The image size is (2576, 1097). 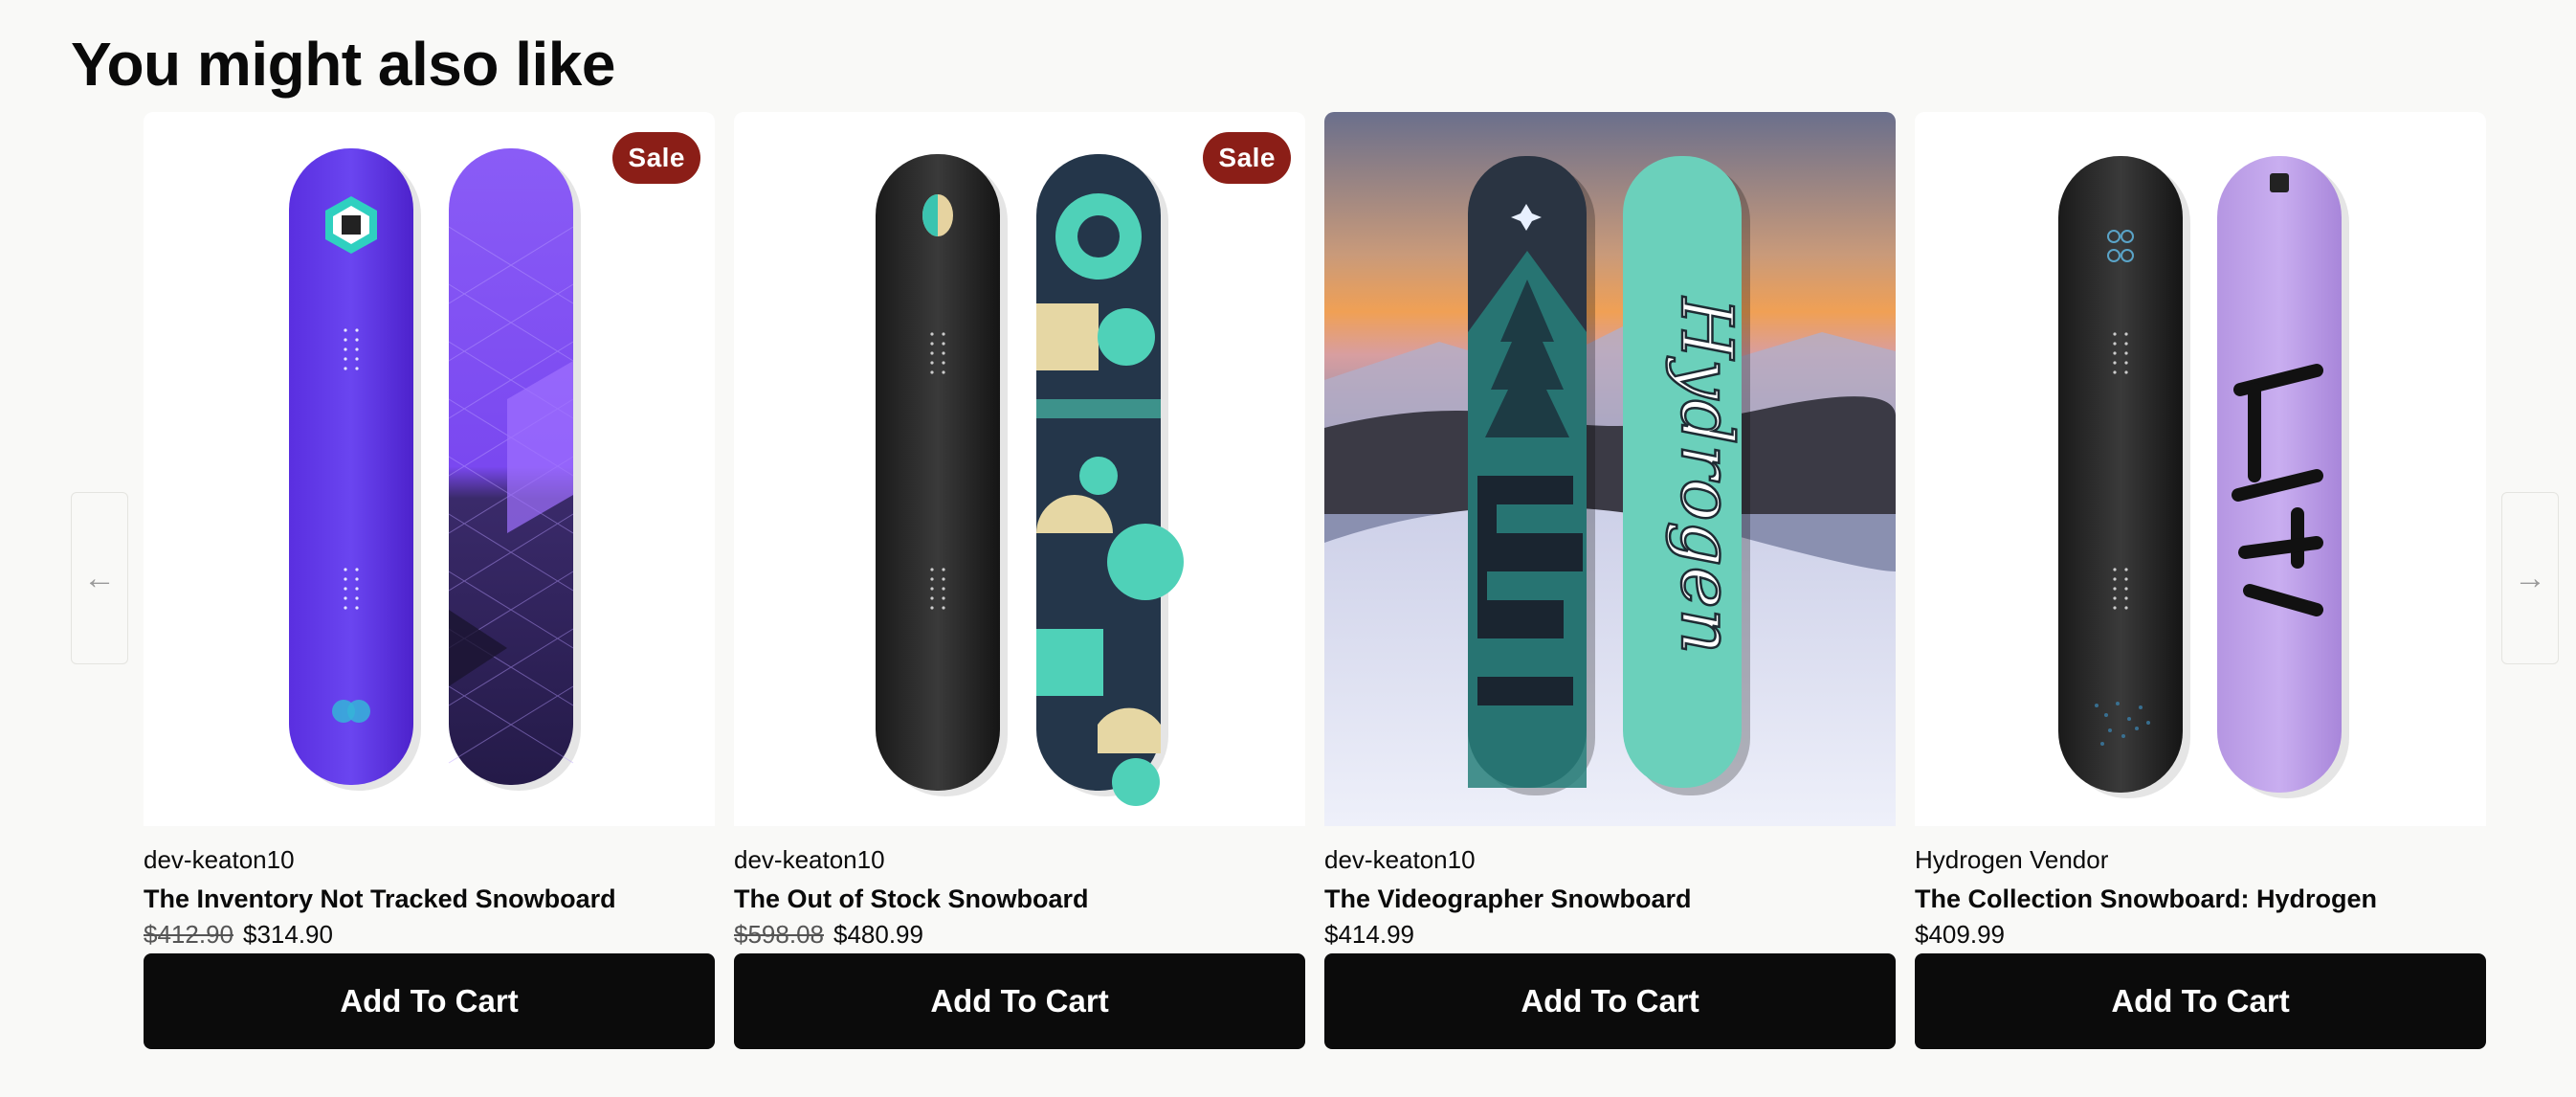 What do you see at coordinates (1610, 935) in the screenshot?
I see `product-price: $414.99` at bounding box center [1610, 935].